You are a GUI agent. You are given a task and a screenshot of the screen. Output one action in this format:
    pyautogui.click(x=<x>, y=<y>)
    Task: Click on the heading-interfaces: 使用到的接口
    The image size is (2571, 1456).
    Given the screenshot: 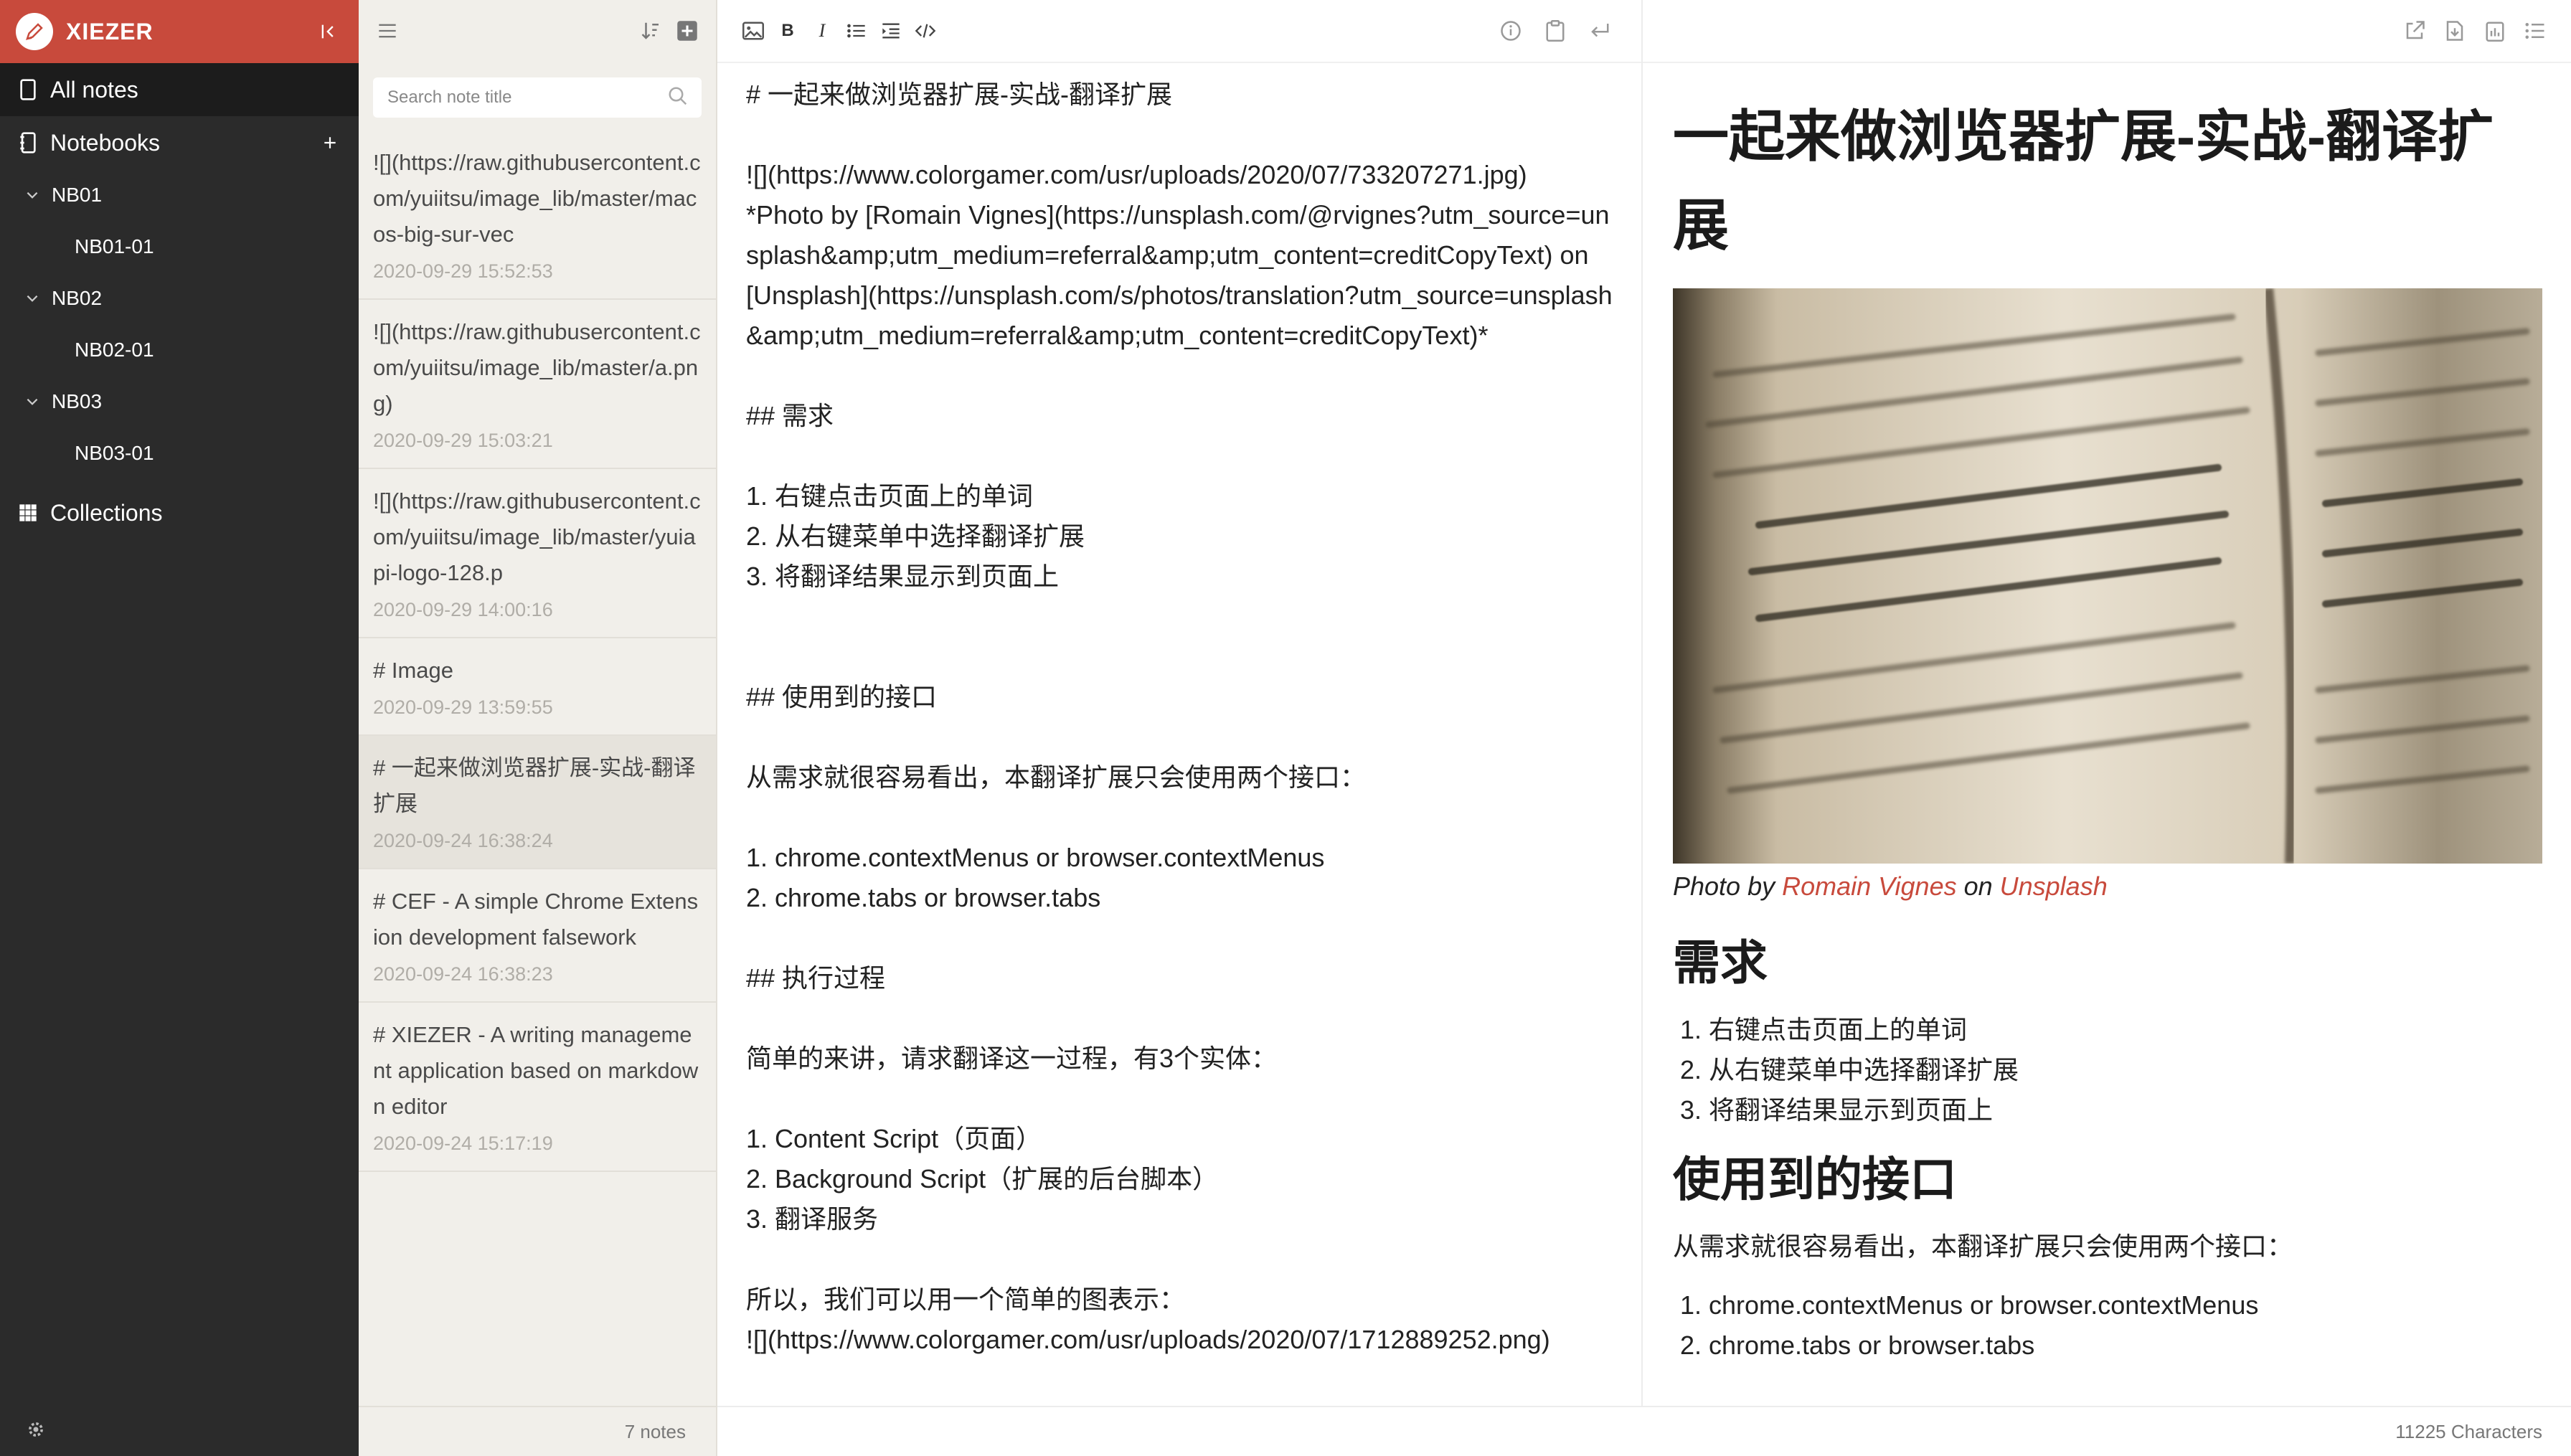 What is the action you would take?
    pyautogui.click(x=1815, y=1179)
    